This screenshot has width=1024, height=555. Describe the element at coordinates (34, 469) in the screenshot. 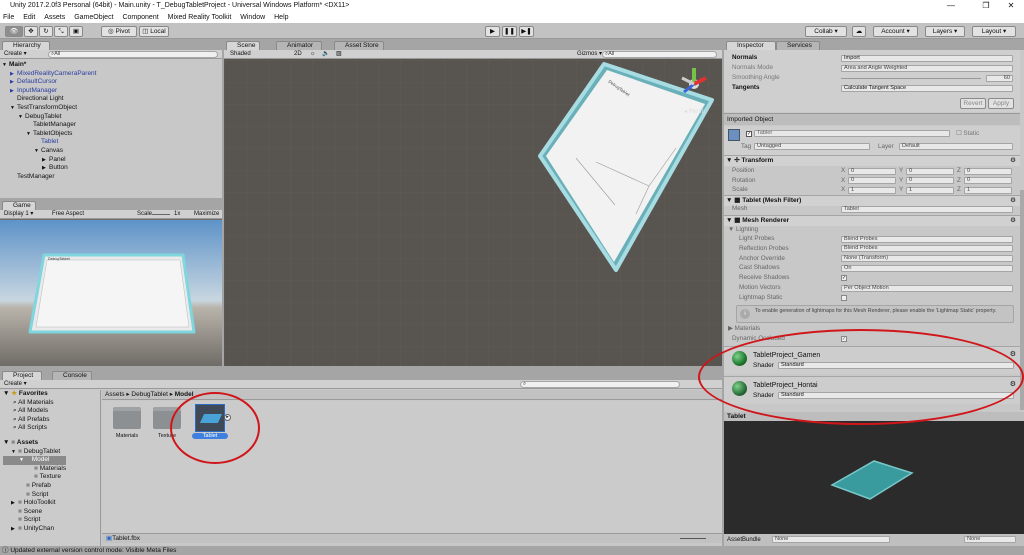

I see `project-folder-item: ■ Materials` at that location.